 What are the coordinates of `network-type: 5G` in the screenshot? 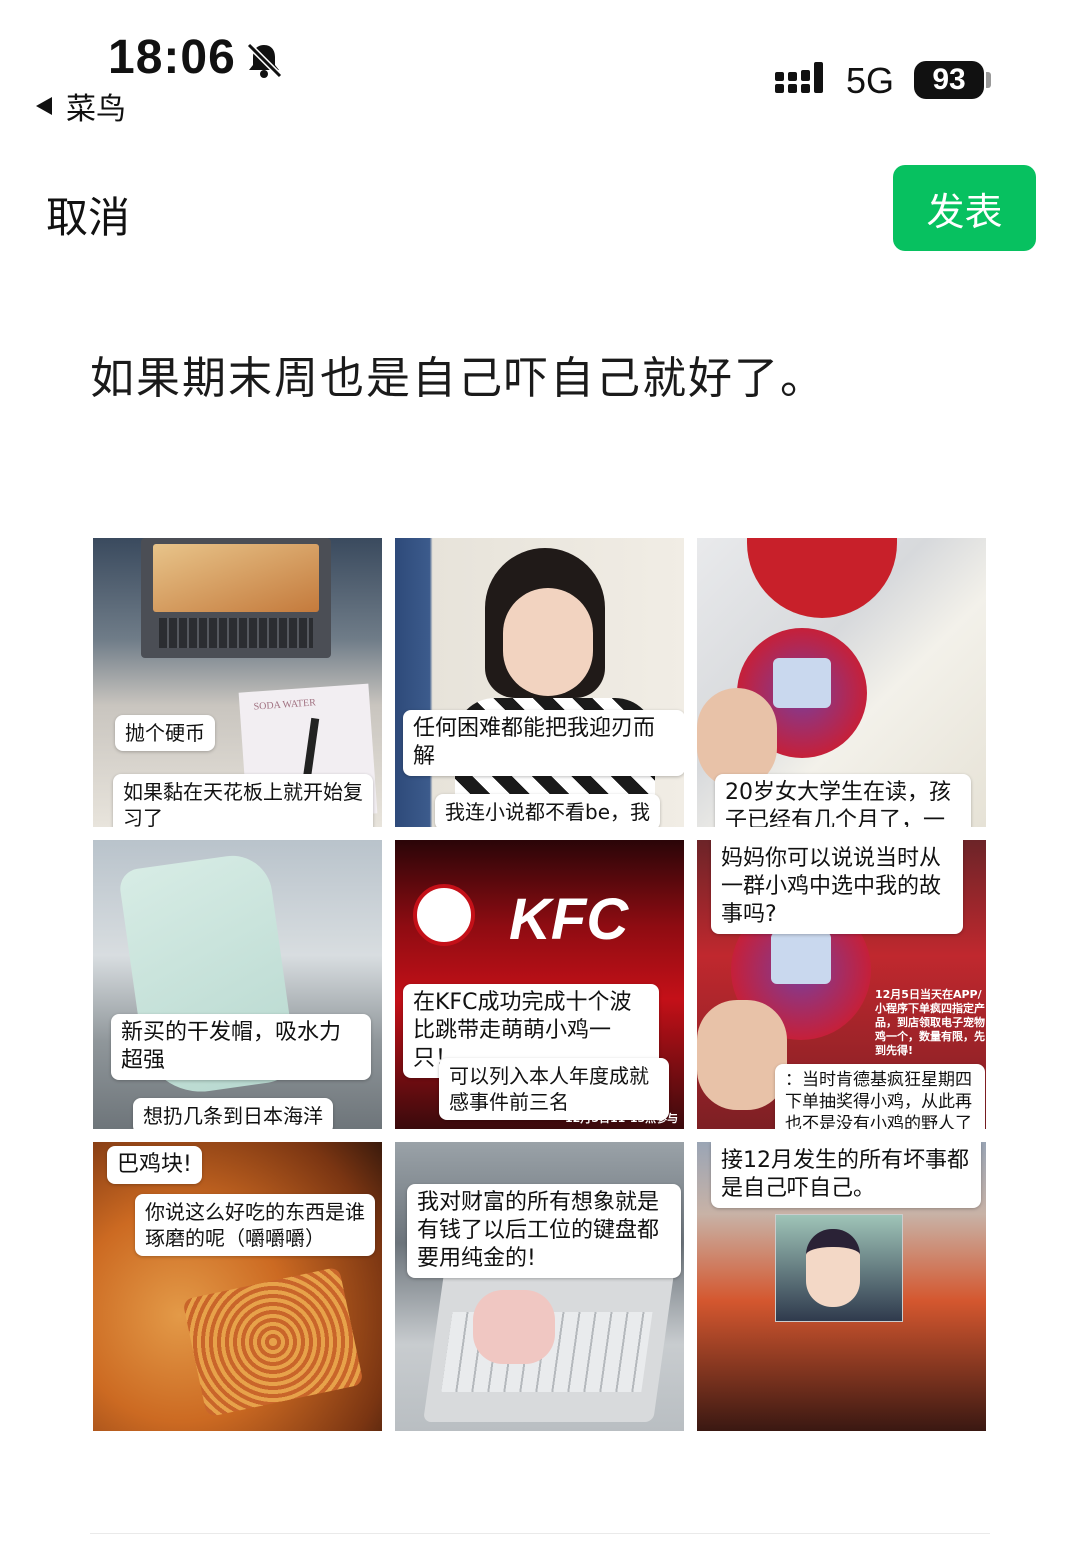 It's located at (870, 80).